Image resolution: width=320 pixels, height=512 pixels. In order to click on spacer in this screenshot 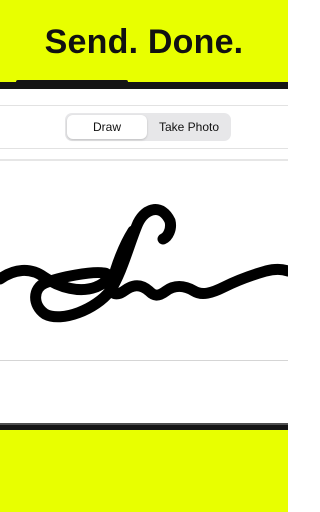, I will do `click(144, 97)`.